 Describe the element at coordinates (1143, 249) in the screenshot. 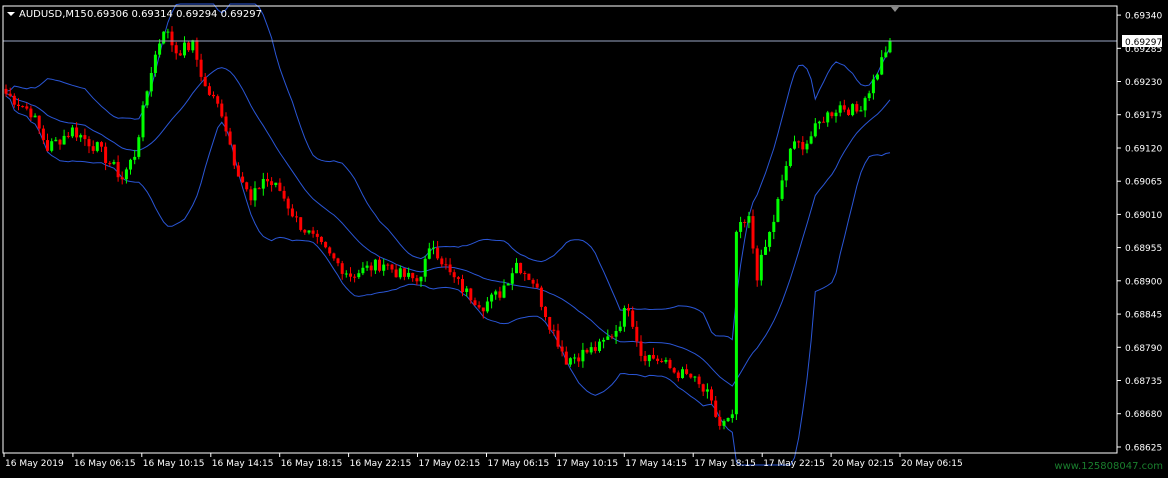

I see `y-tick-label: 0.68955` at that location.